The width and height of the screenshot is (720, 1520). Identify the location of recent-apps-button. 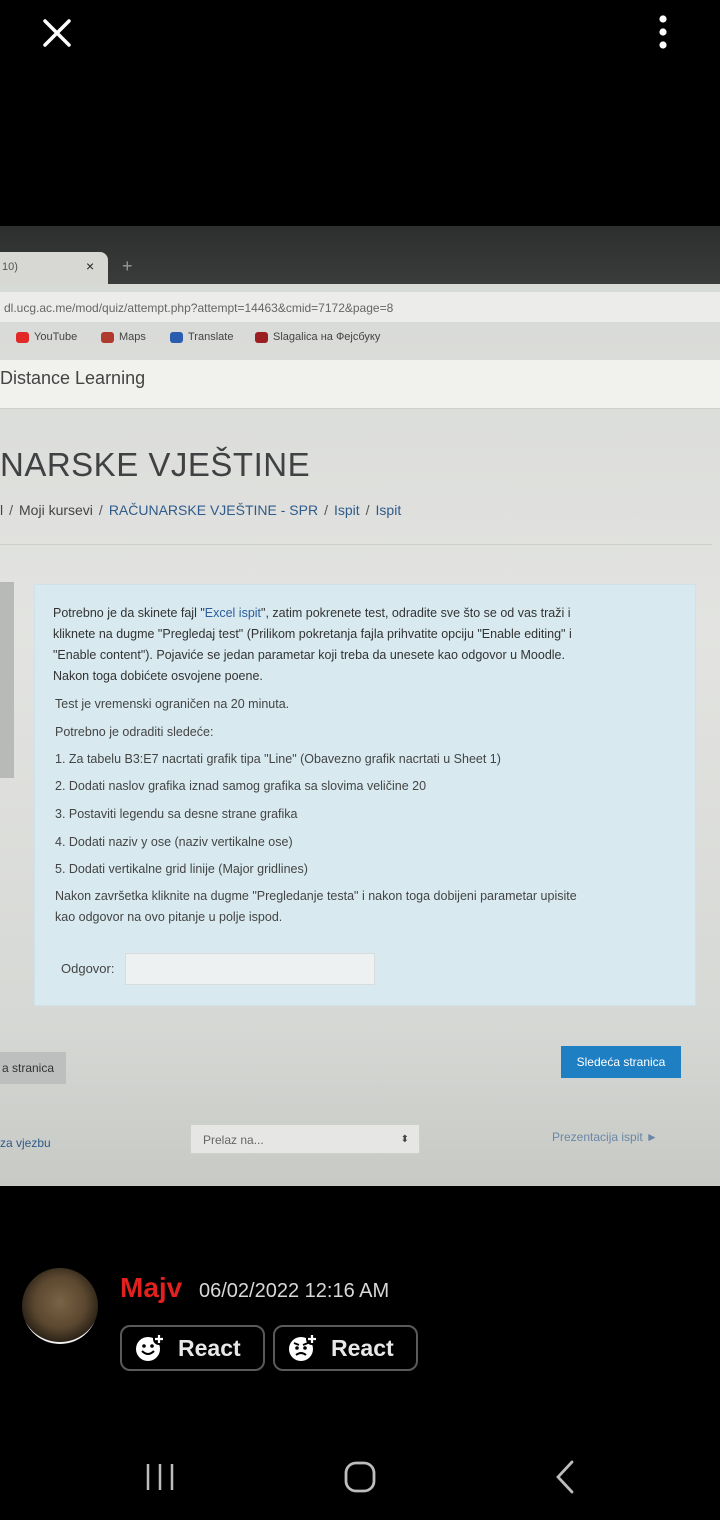
(160, 1479).